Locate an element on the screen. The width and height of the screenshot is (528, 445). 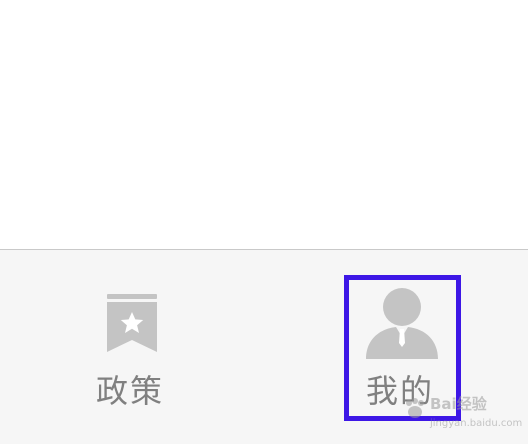
bookmark-star-icon is located at coordinates (132, 323).